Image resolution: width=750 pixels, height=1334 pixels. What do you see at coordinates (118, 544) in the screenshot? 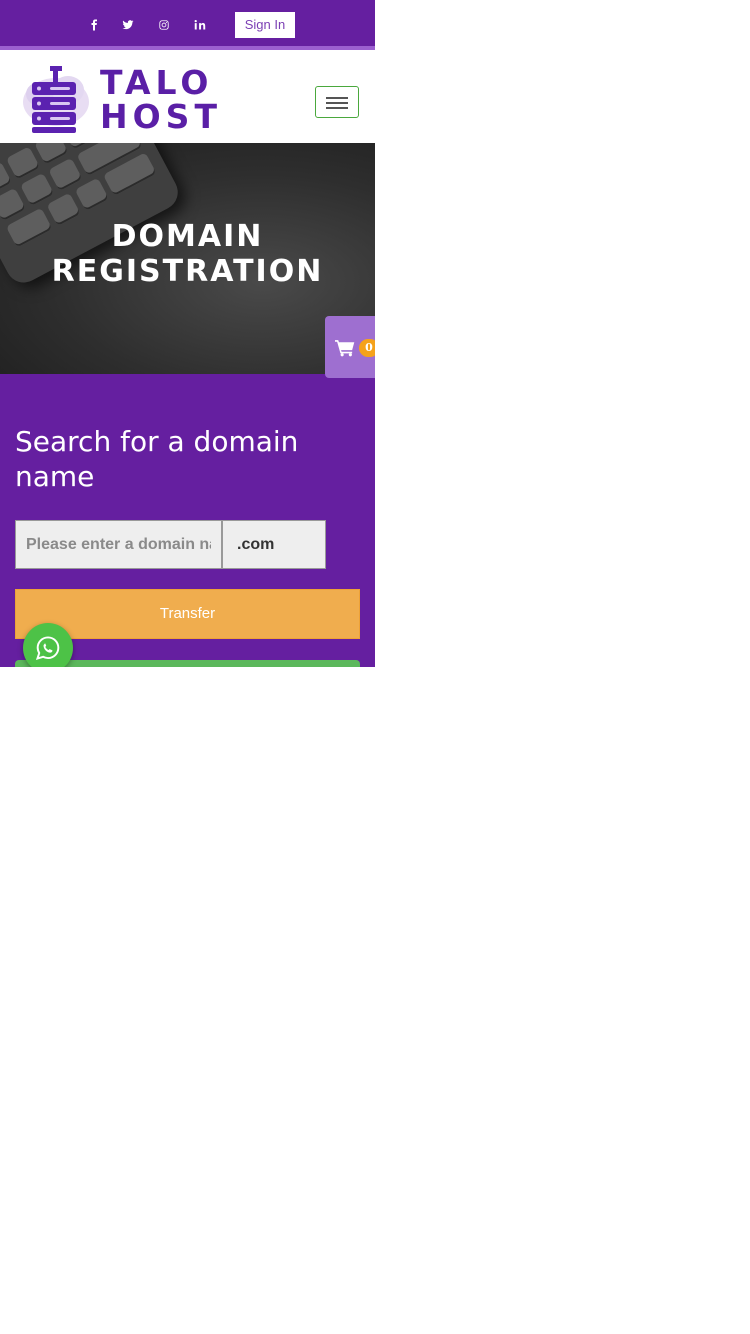
I see `domain-name-input` at bounding box center [118, 544].